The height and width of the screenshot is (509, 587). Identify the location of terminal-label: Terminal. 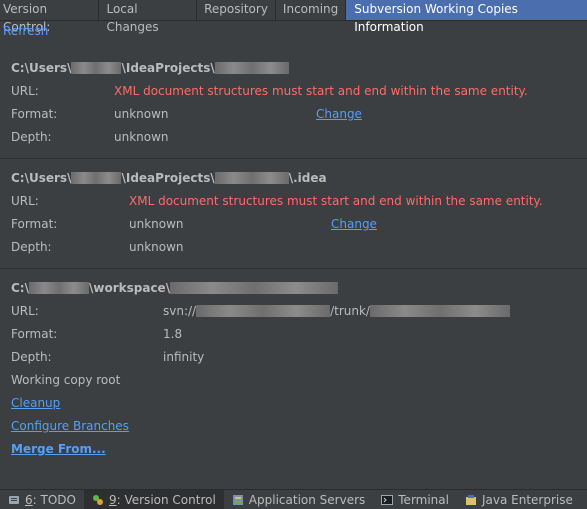
(423, 499).